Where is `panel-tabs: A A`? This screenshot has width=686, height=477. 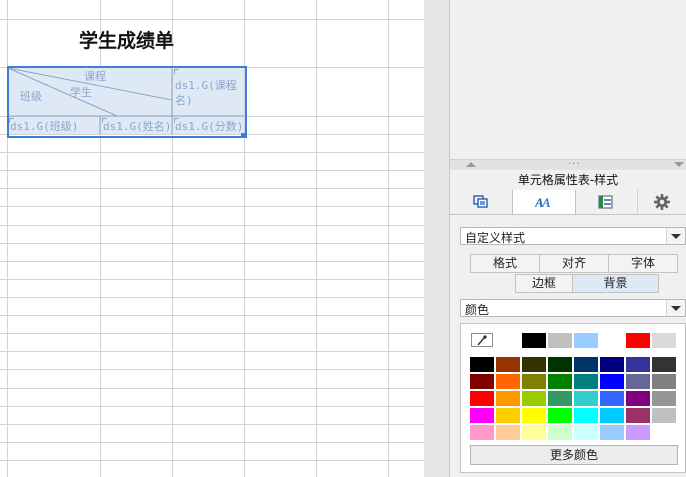 panel-tabs: A A is located at coordinates (568, 202).